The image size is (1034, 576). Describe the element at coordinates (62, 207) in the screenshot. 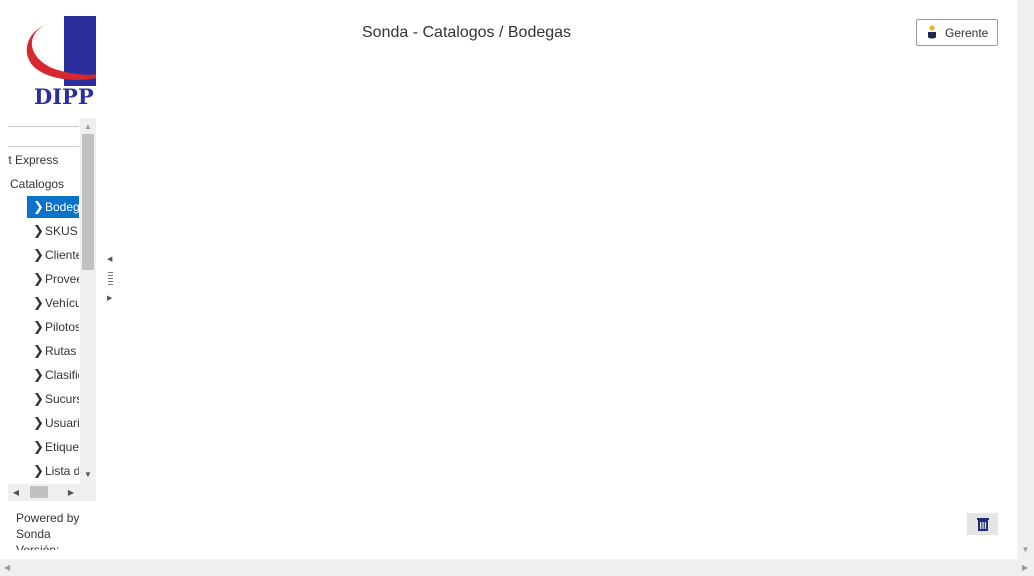

I see `sidebar-item-label: Bodegas` at that location.